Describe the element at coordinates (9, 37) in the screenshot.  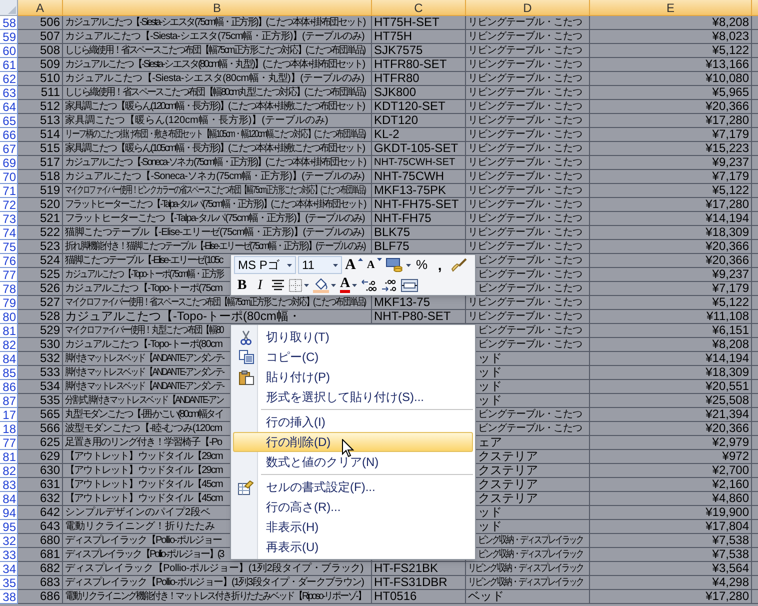
I see `row-header: 59` at that location.